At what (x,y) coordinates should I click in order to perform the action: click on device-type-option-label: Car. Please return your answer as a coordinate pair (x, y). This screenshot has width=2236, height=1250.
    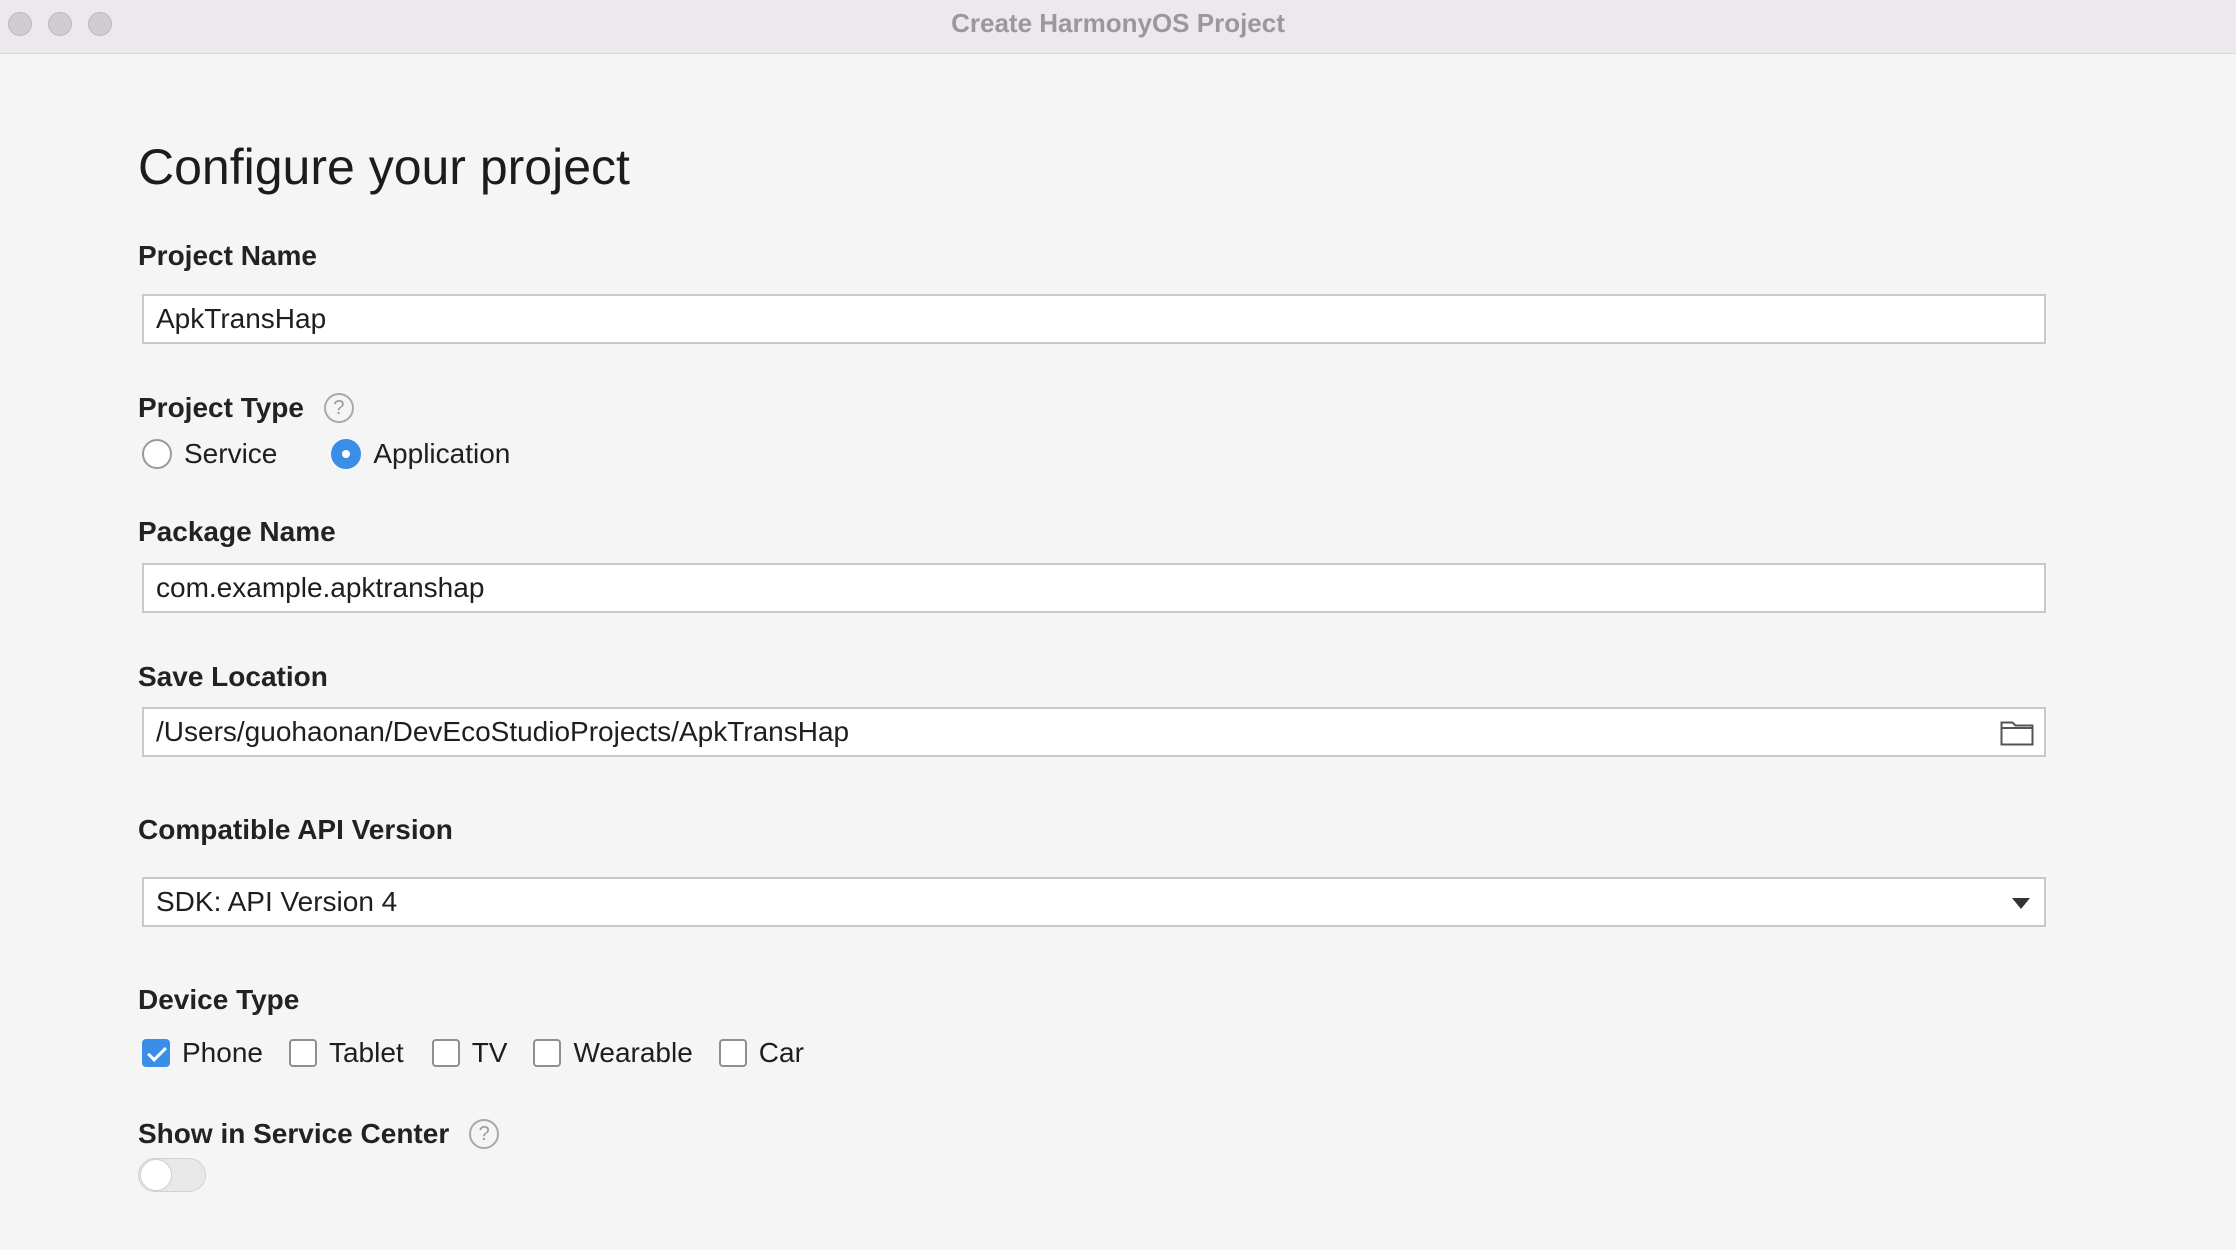
    Looking at the image, I should click on (781, 1052).